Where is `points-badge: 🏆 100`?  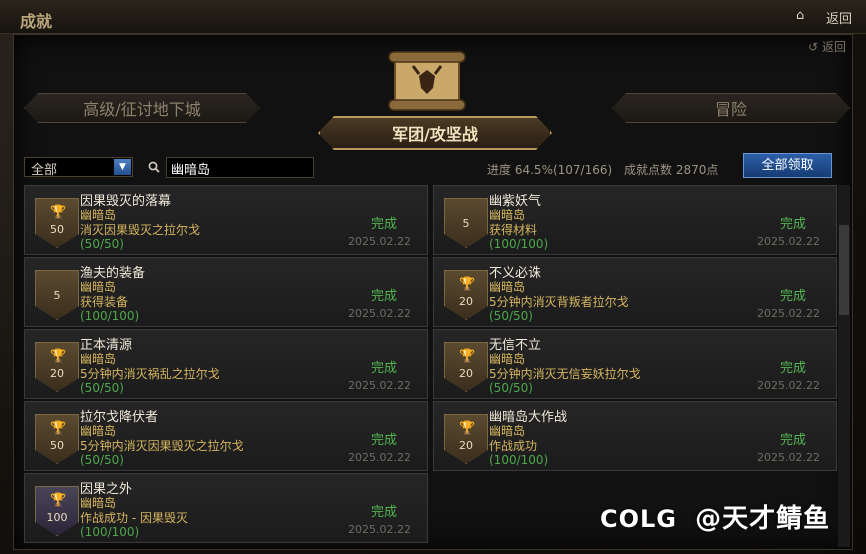
points-badge: 🏆 100 is located at coordinates (57, 511).